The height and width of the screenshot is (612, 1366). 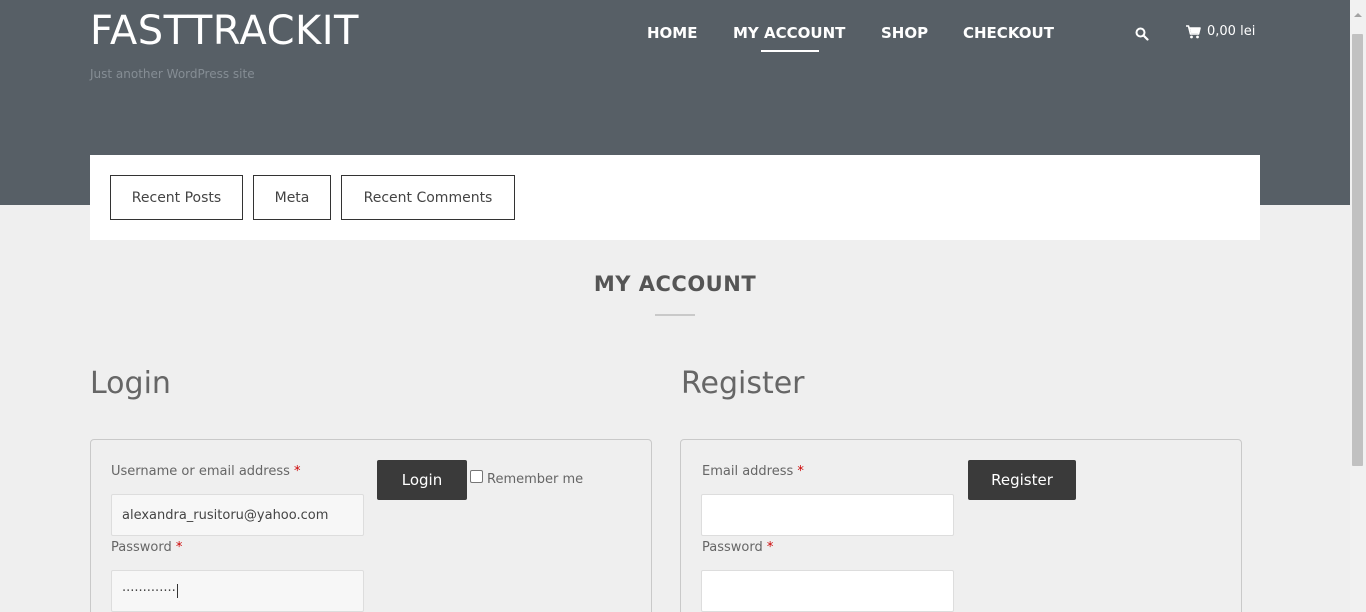 I want to click on register-password-label: Password *, so click(x=737, y=547).